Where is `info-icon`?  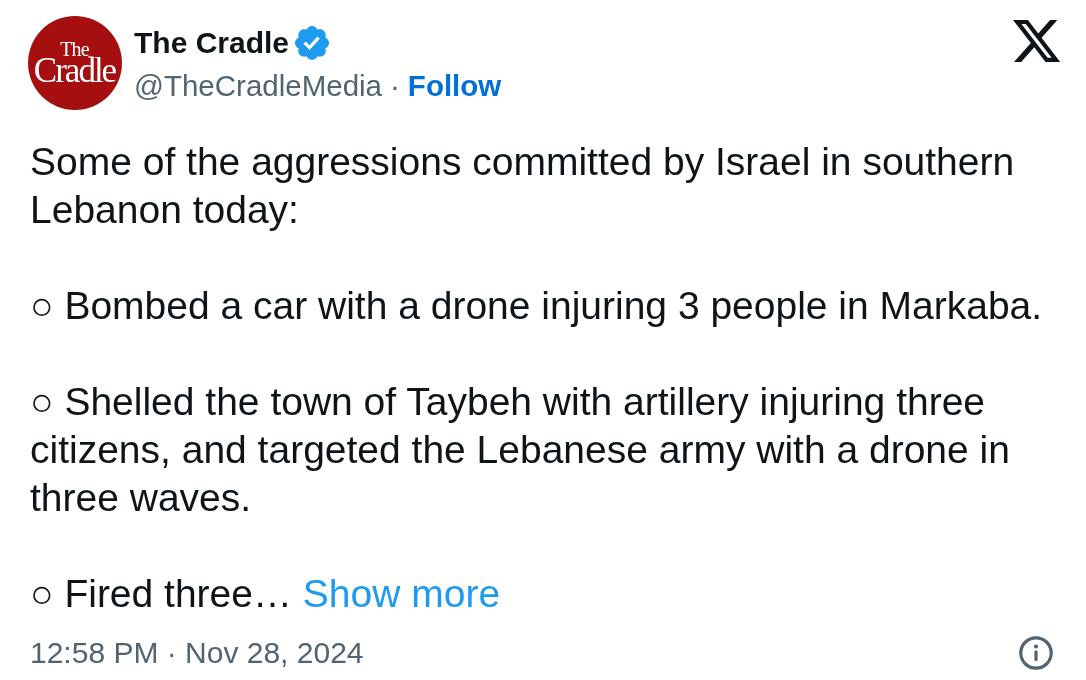 info-icon is located at coordinates (1036, 653).